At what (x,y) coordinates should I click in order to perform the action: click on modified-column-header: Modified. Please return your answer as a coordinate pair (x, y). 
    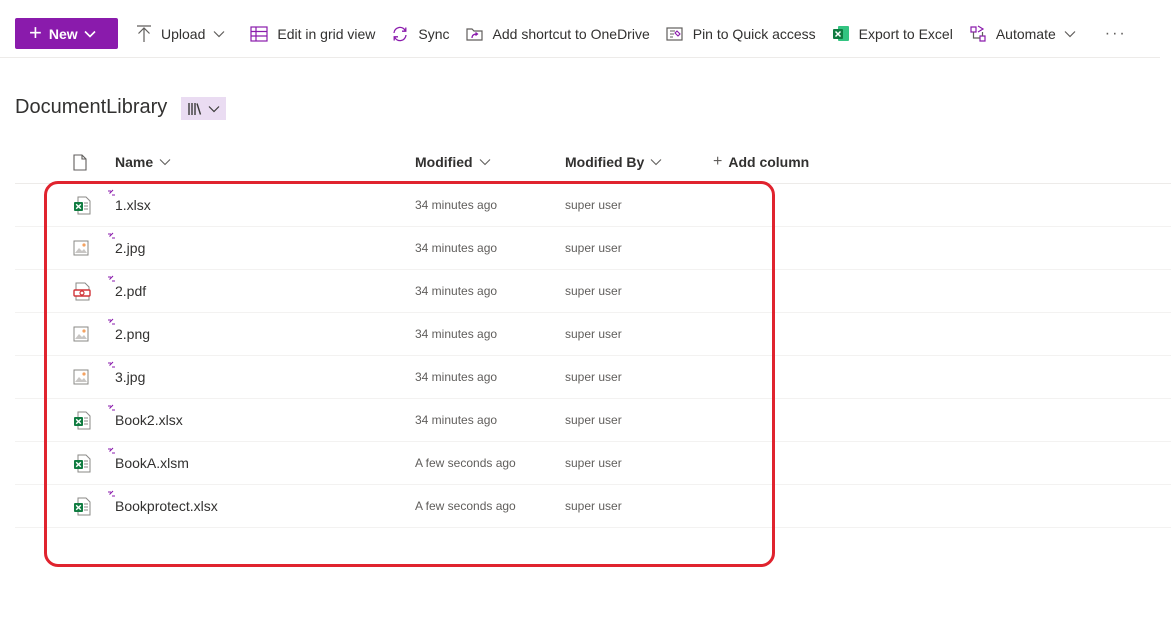
    Looking at the image, I should click on (453, 162).